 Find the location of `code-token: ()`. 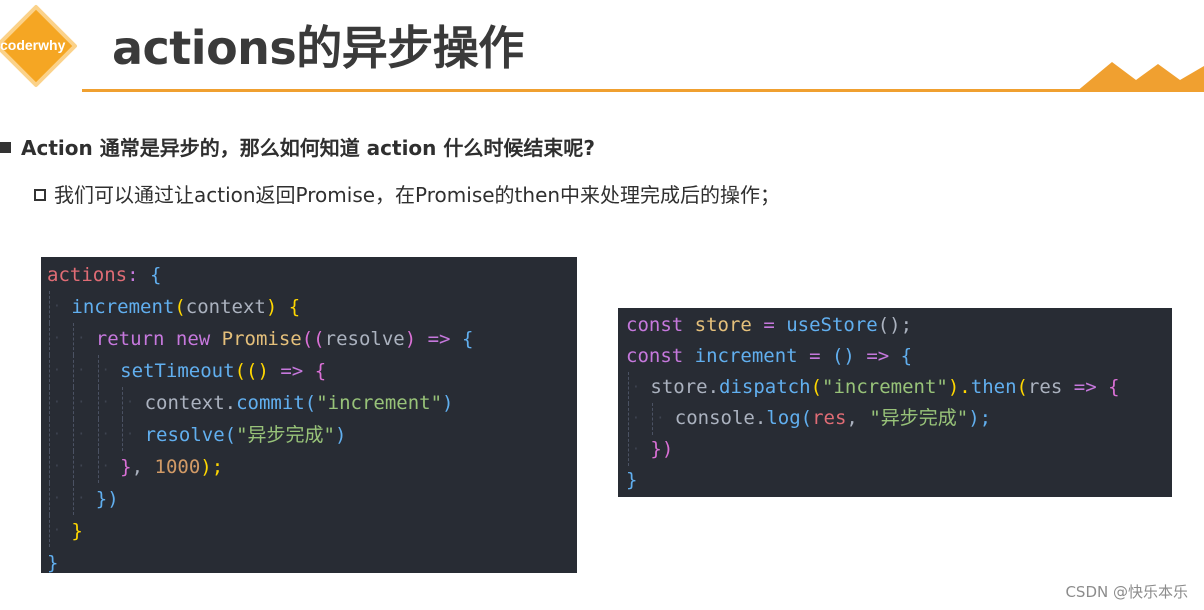

code-token: () is located at coordinates (843, 356).